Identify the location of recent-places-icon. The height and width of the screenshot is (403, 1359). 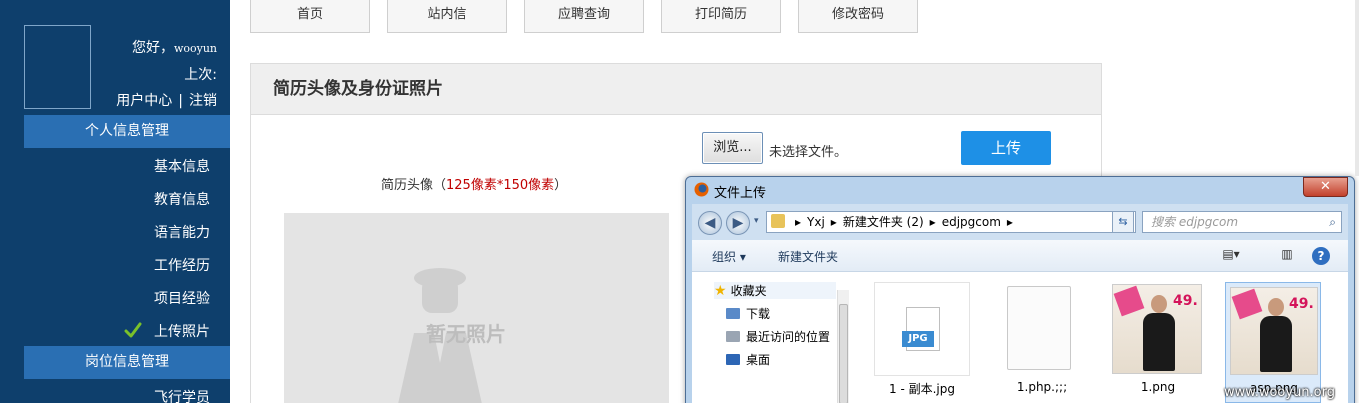
(733, 336).